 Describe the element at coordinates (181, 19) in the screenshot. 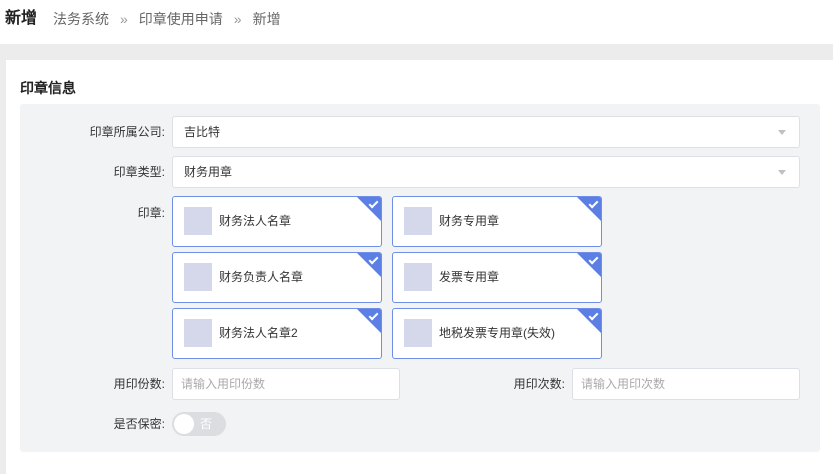

I see `breadcrumb-item-seal-application: 印章使用申请` at that location.